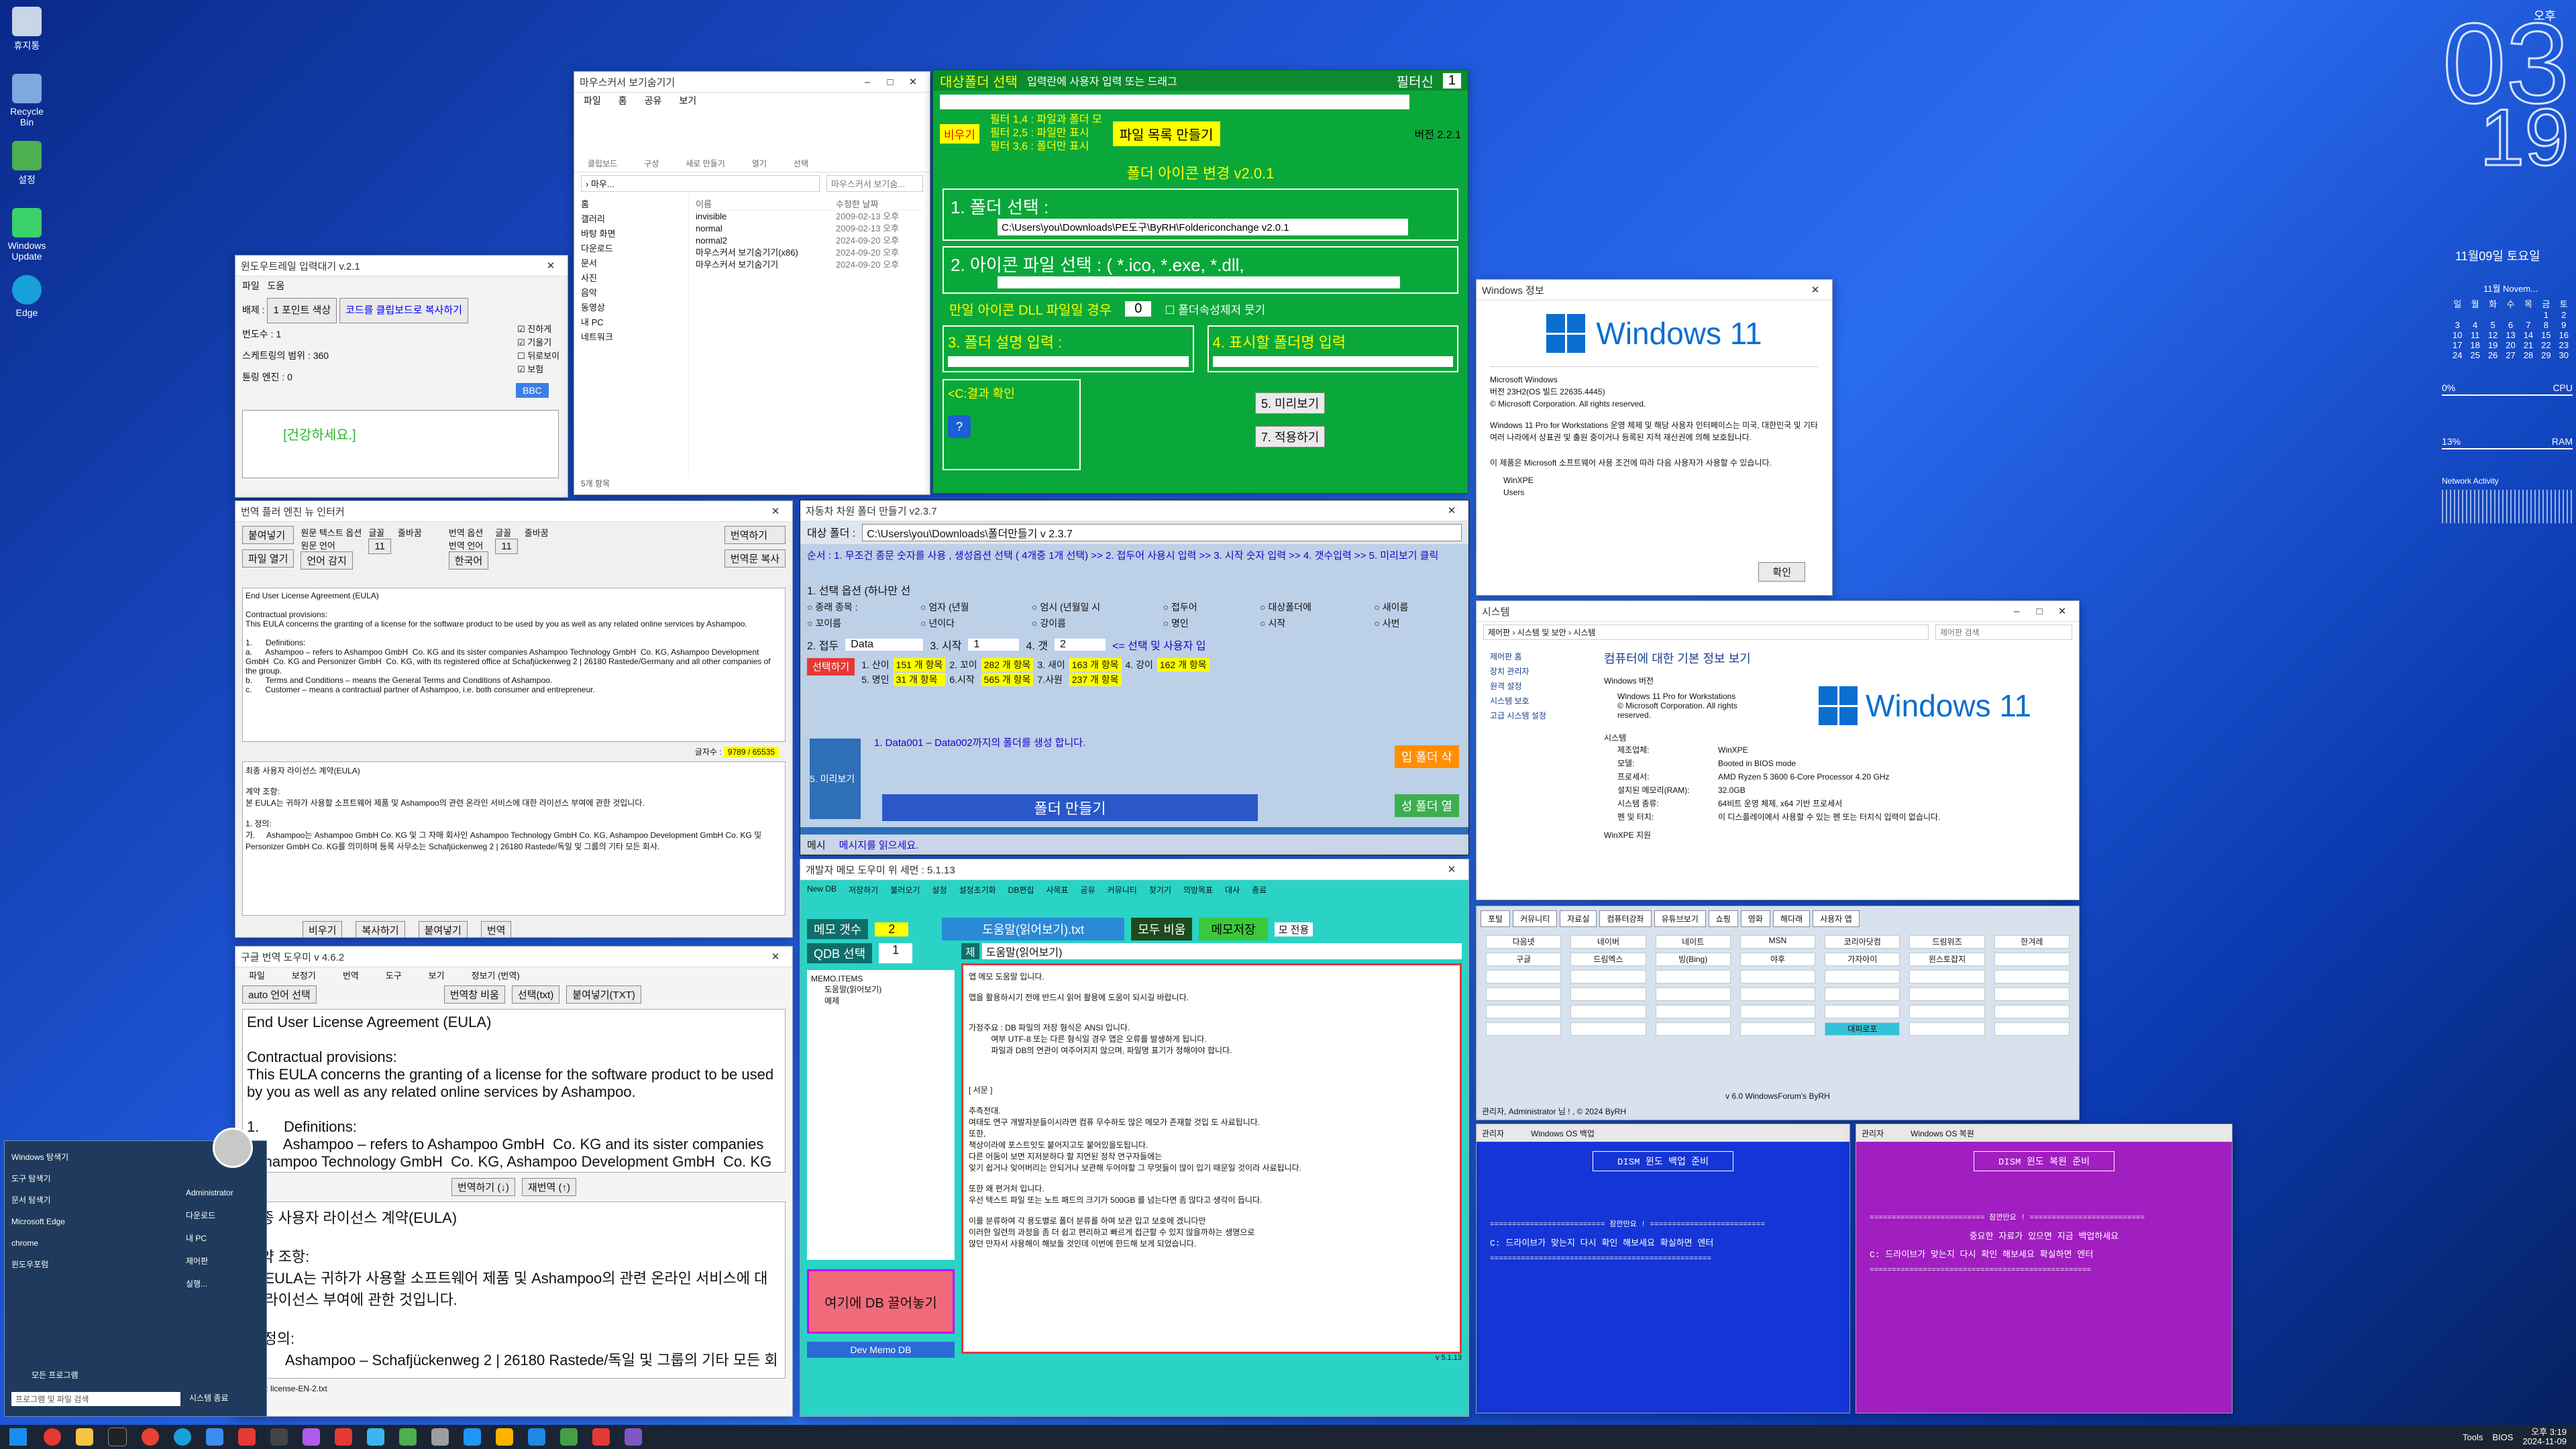 The width and height of the screenshot is (2576, 1449). What do you see at coordinates (1233, 929) in the screenshot?
I see `save-memo-button: 메모저장` at bounding box center [1233, 929].